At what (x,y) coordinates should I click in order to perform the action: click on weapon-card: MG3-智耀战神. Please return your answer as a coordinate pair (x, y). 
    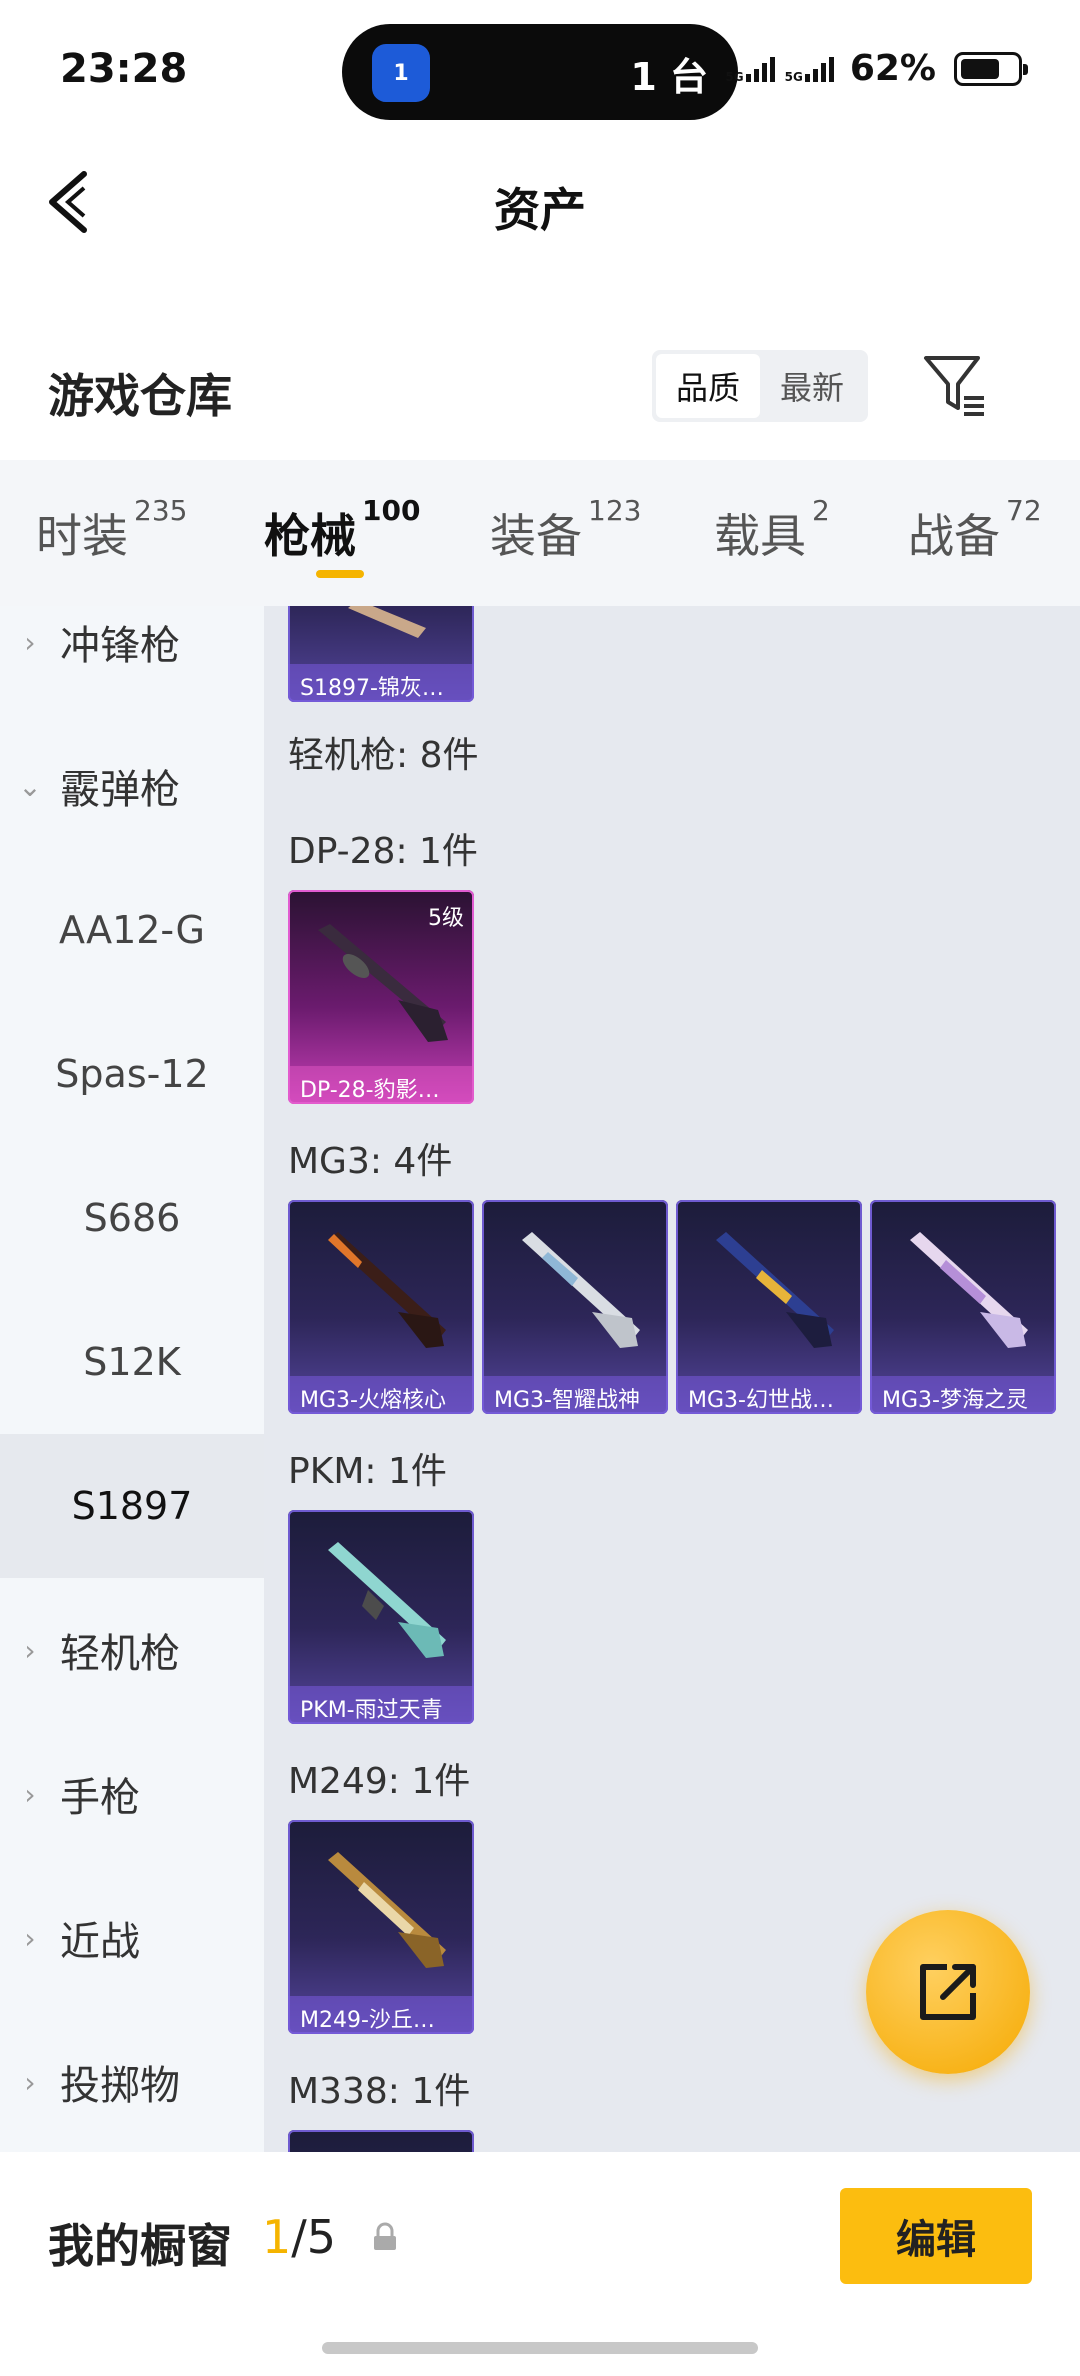
    Looking at the image, I should click on (575, 1307).